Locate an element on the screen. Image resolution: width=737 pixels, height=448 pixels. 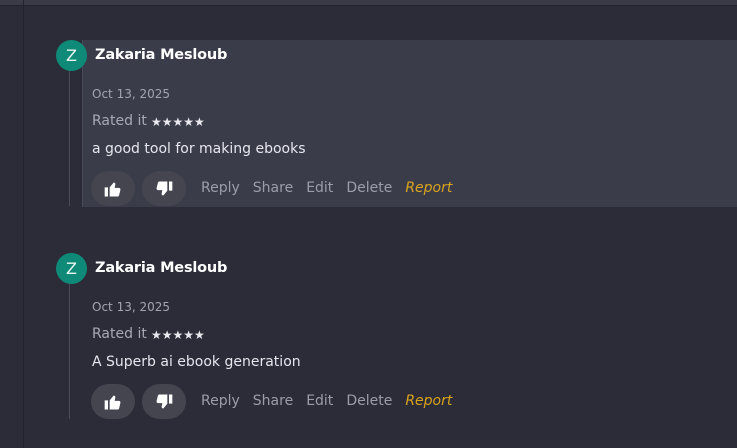
top-divider is located at coordinates (368, 3).